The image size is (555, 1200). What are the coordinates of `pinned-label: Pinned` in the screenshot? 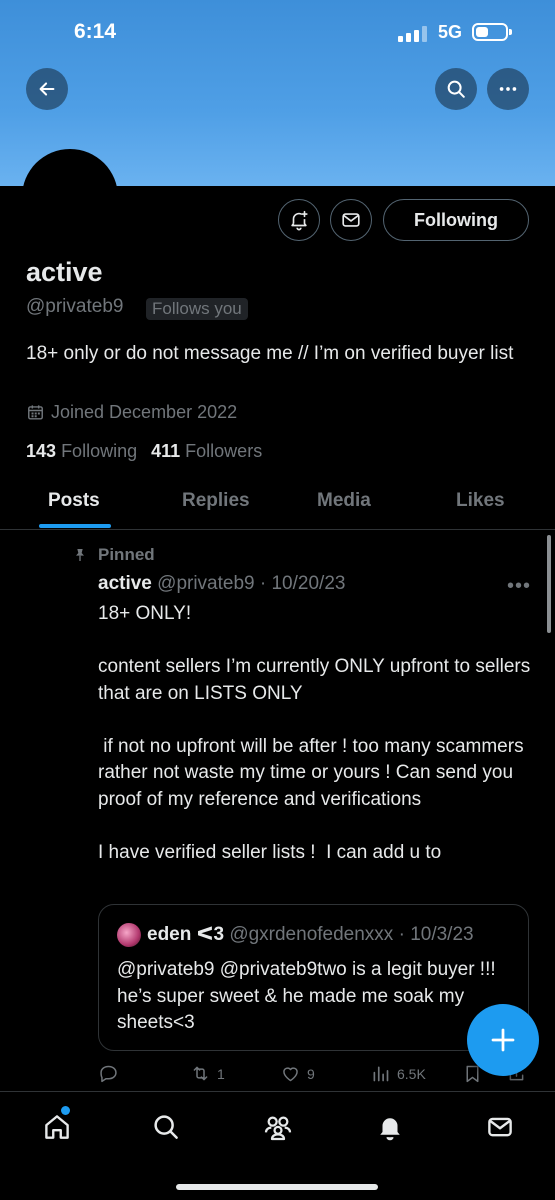 It's located at (126, 554).